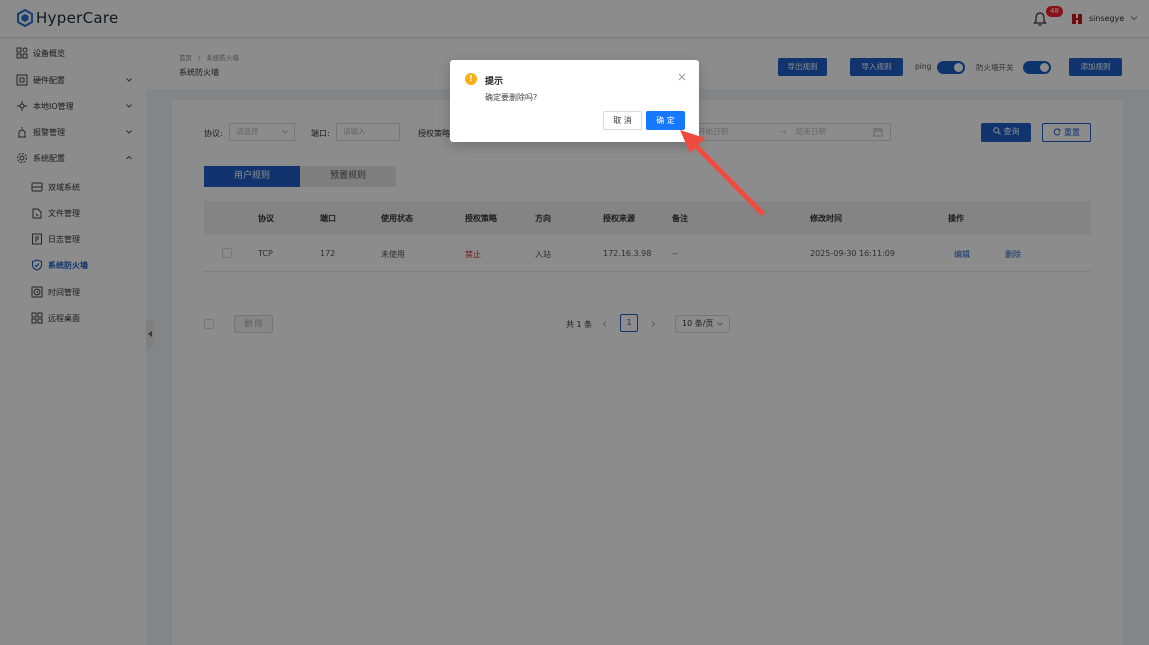 Image resolution: width=1149 pixels, height=645 pixels. I want to click on cancel-button: 取 消, so click(622, 120).